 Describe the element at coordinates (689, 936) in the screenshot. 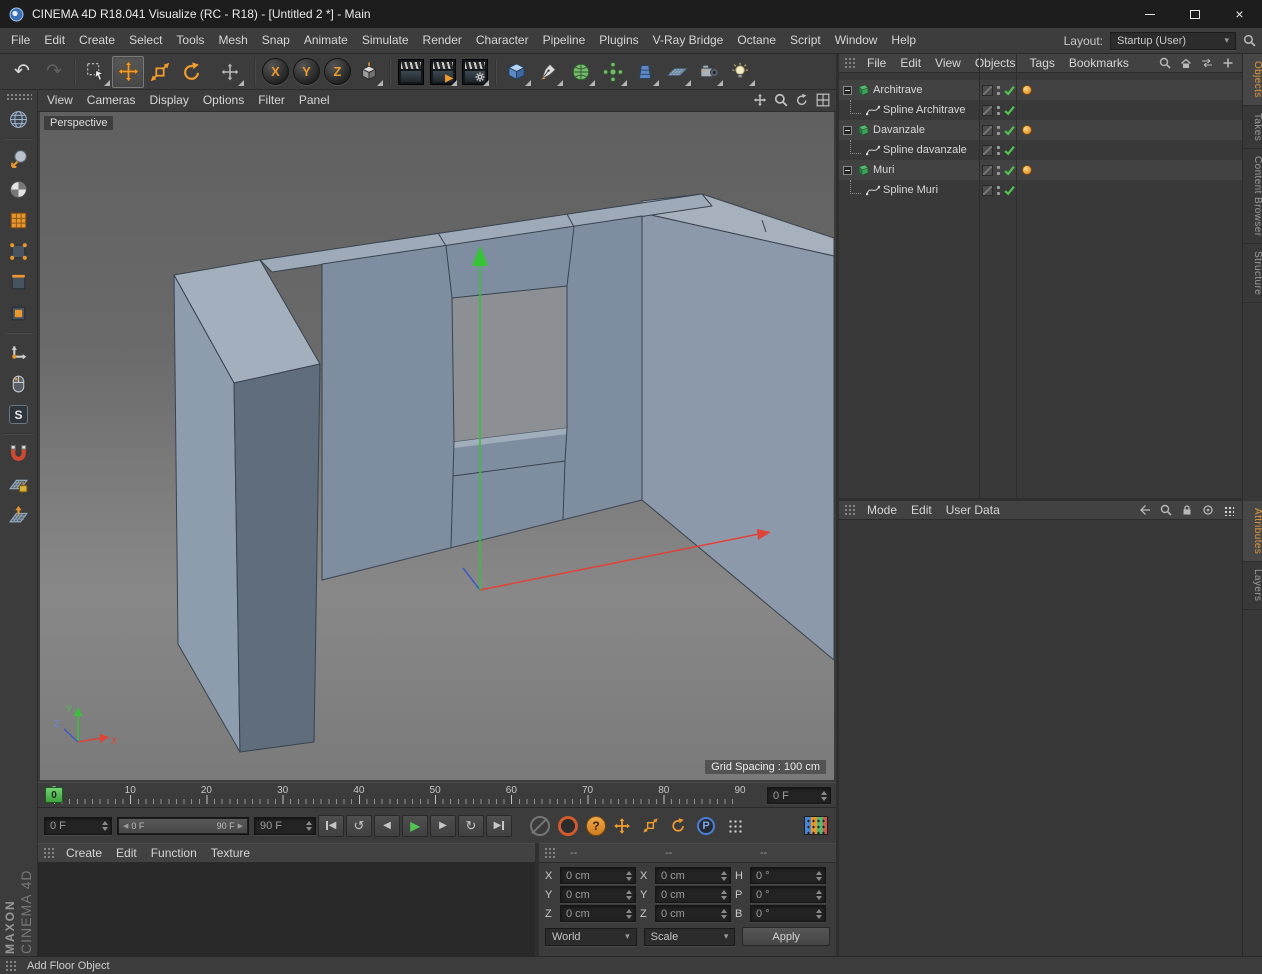

I see `size-mode-dropdown: Scale ▾` at that location.